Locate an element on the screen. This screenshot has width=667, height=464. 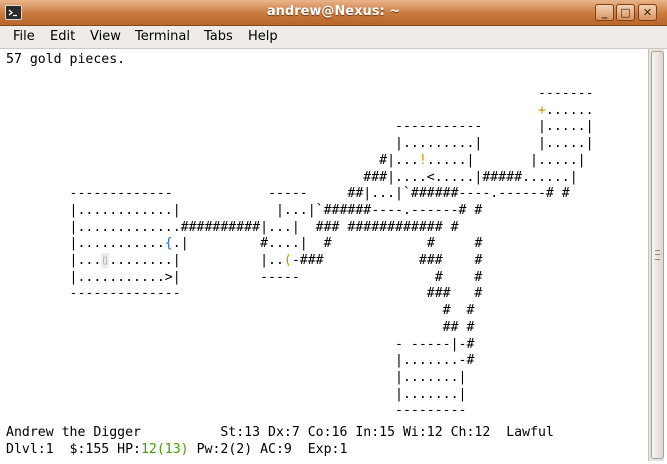
menu-terminal: Terminal is located at coordinates (162, 36).